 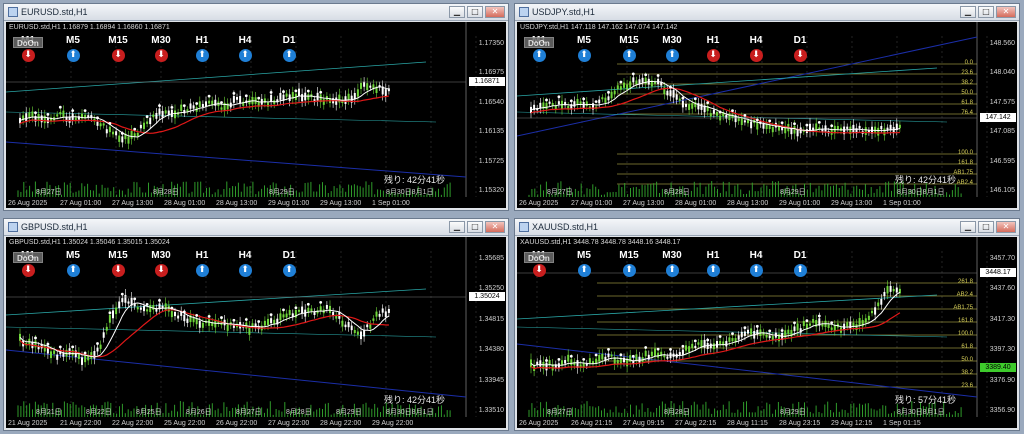 I want to click on timeframe-label: M30, so click(x=161, y=40).